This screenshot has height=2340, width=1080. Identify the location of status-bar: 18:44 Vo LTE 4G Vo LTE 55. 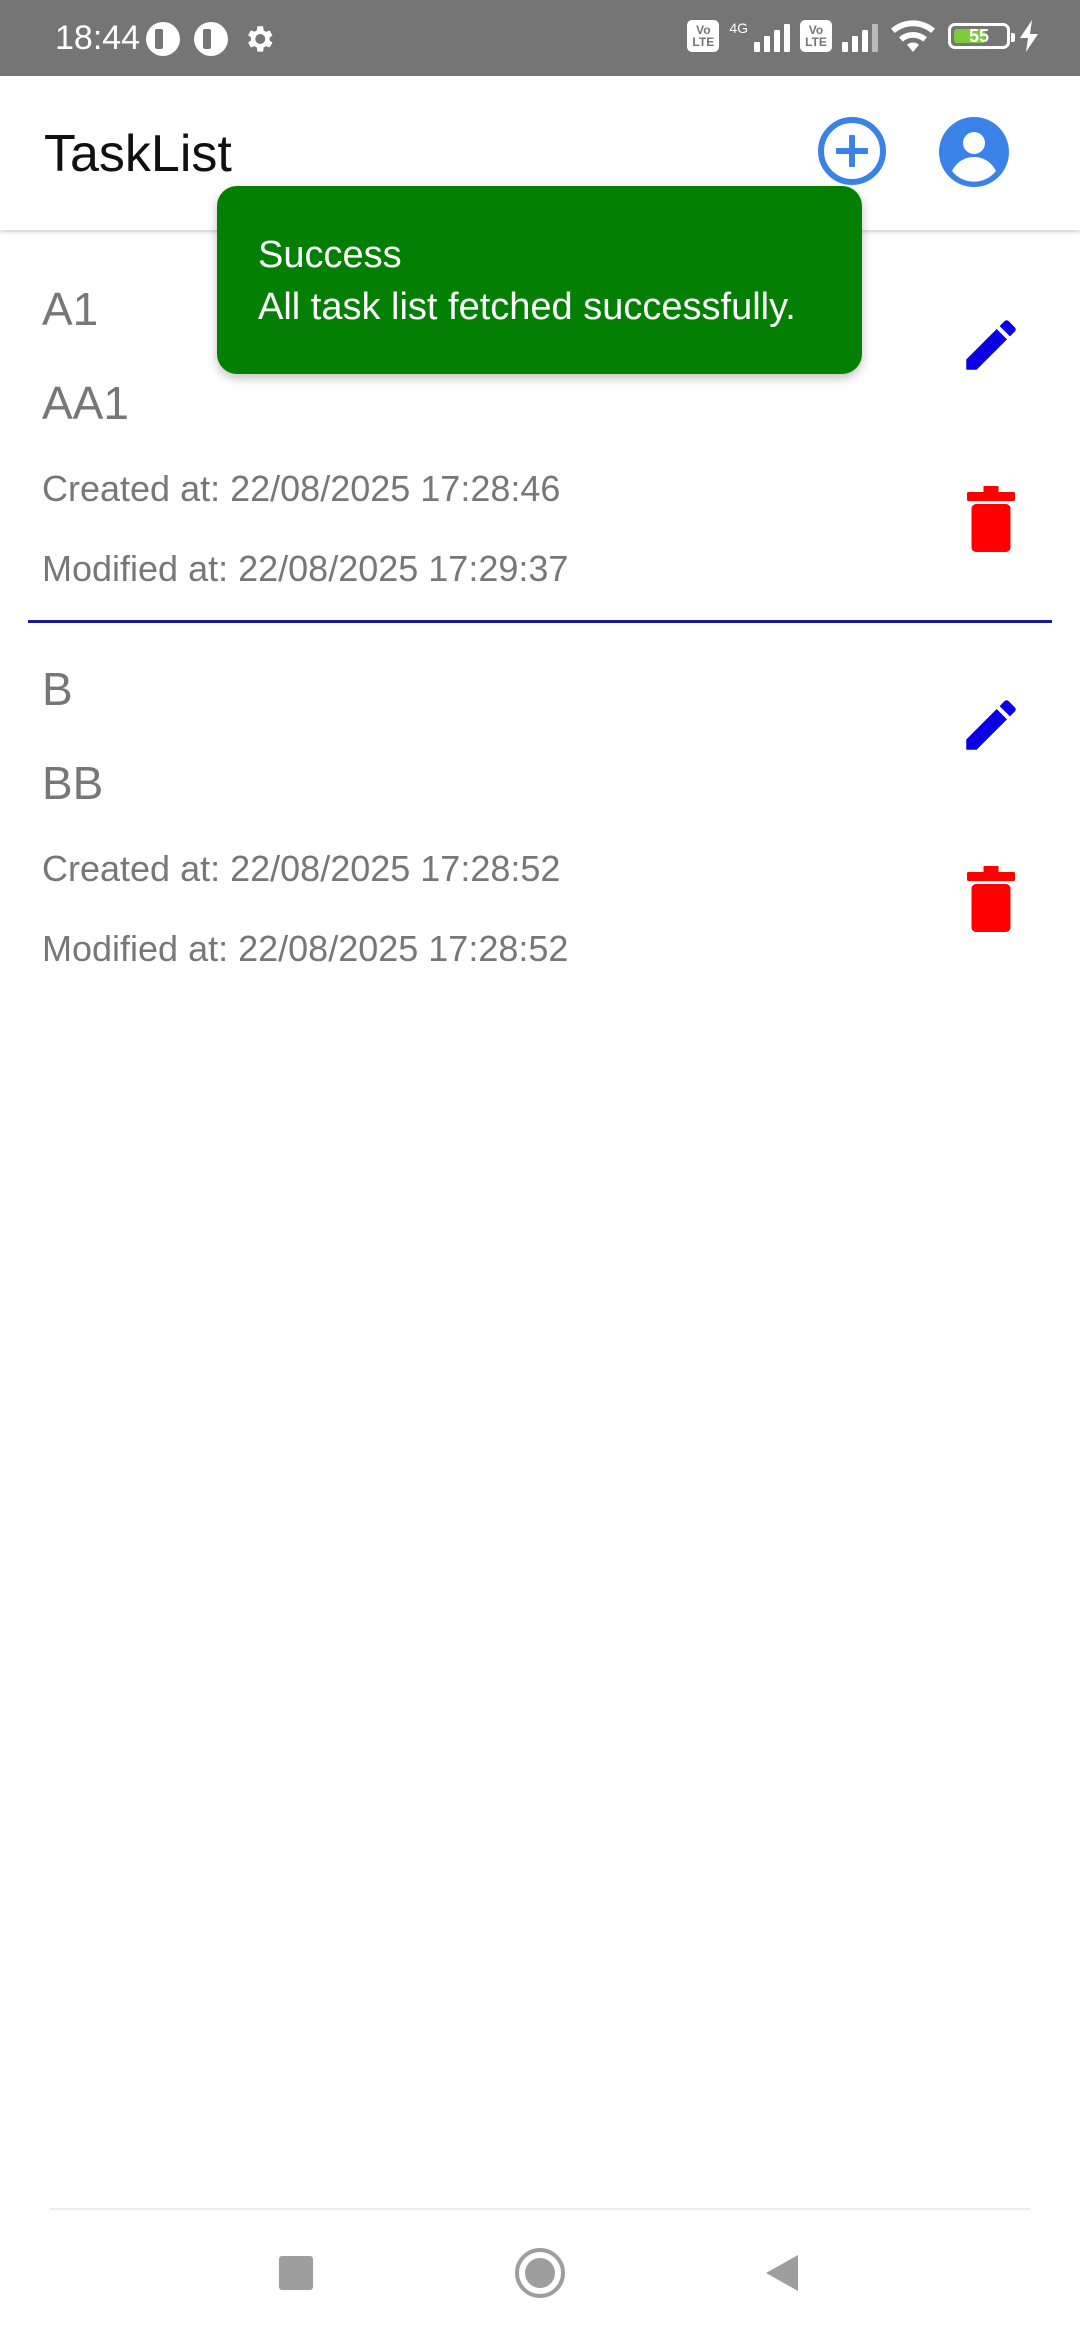
(540, 38).